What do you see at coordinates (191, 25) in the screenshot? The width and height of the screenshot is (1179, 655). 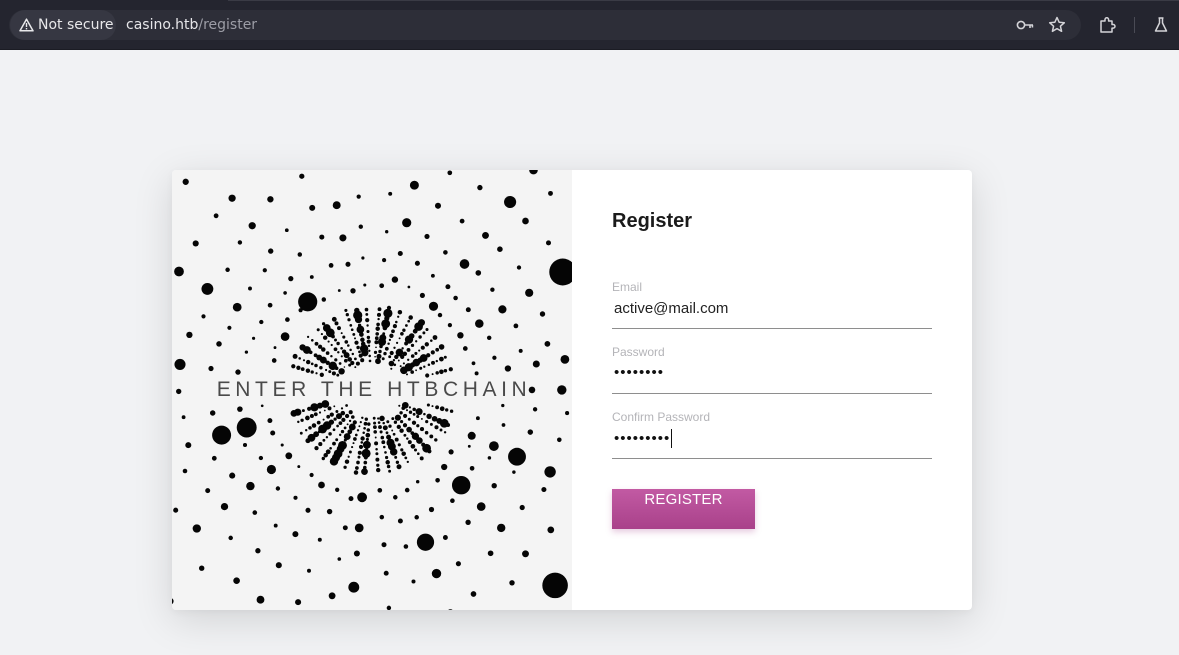 I see `url-text: casino.htb/register` at bounding box center [191, 25].